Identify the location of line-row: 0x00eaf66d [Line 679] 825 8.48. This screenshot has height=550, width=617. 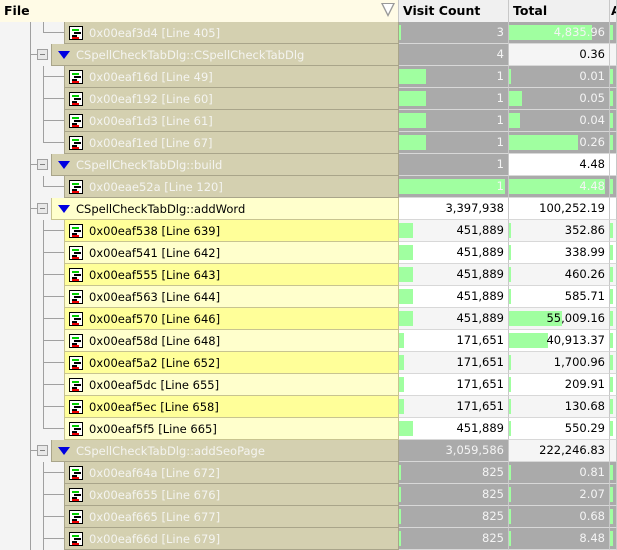
(308, 539).